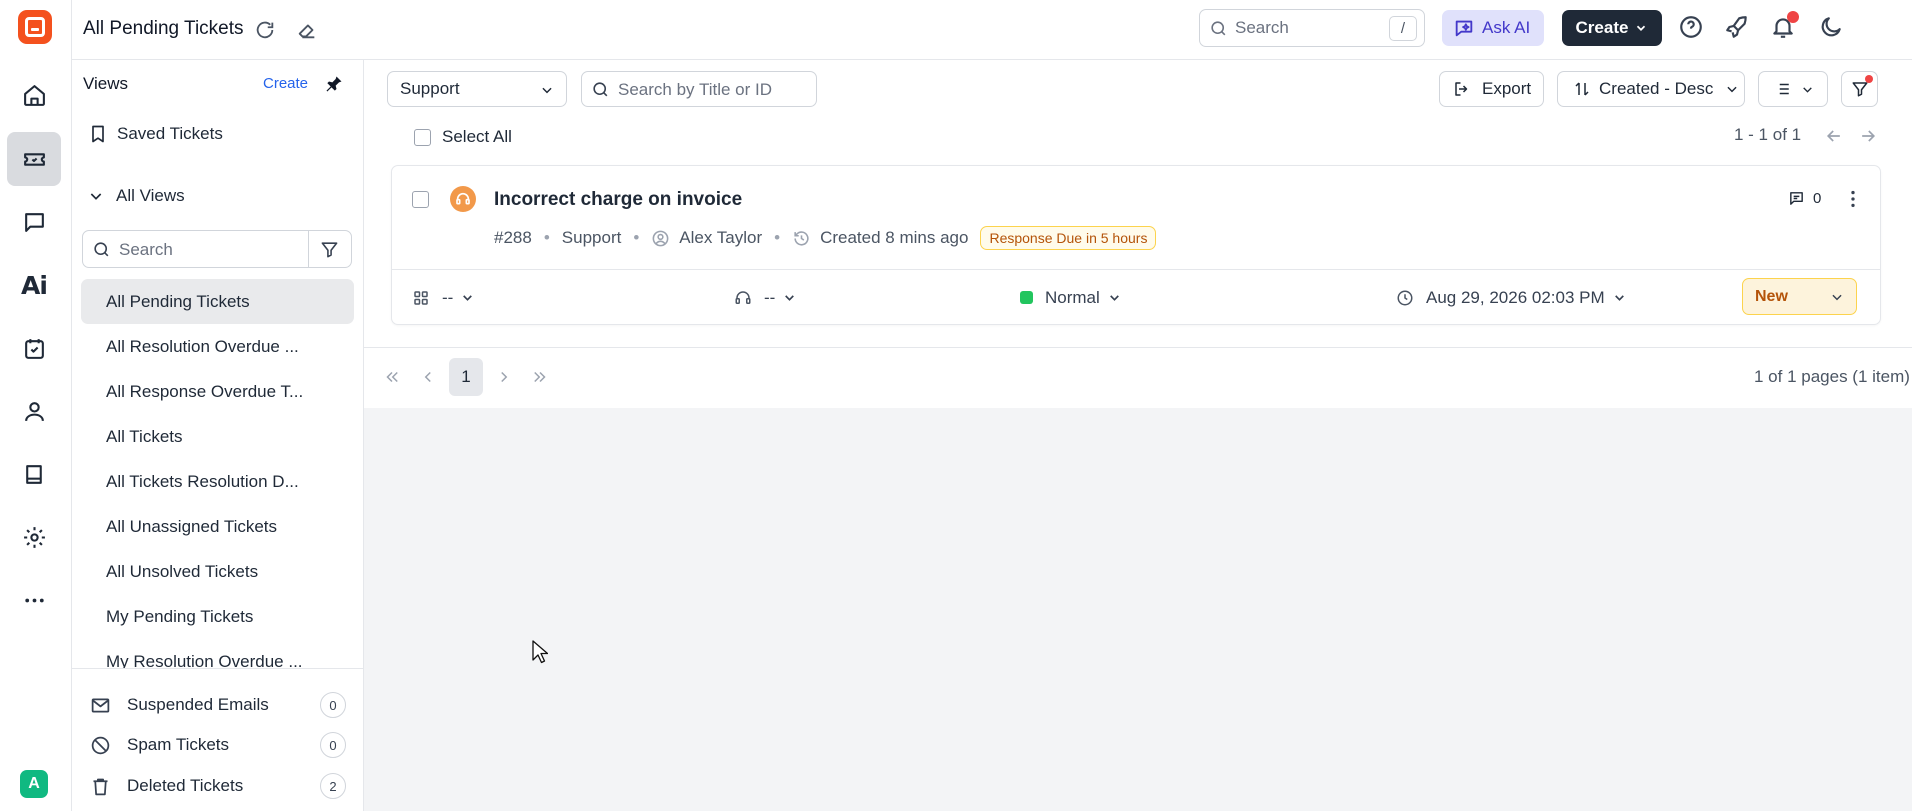  Describe the element at coordinates (1869, 79) in the screenshot. I see `filter-active-dot` at that location.